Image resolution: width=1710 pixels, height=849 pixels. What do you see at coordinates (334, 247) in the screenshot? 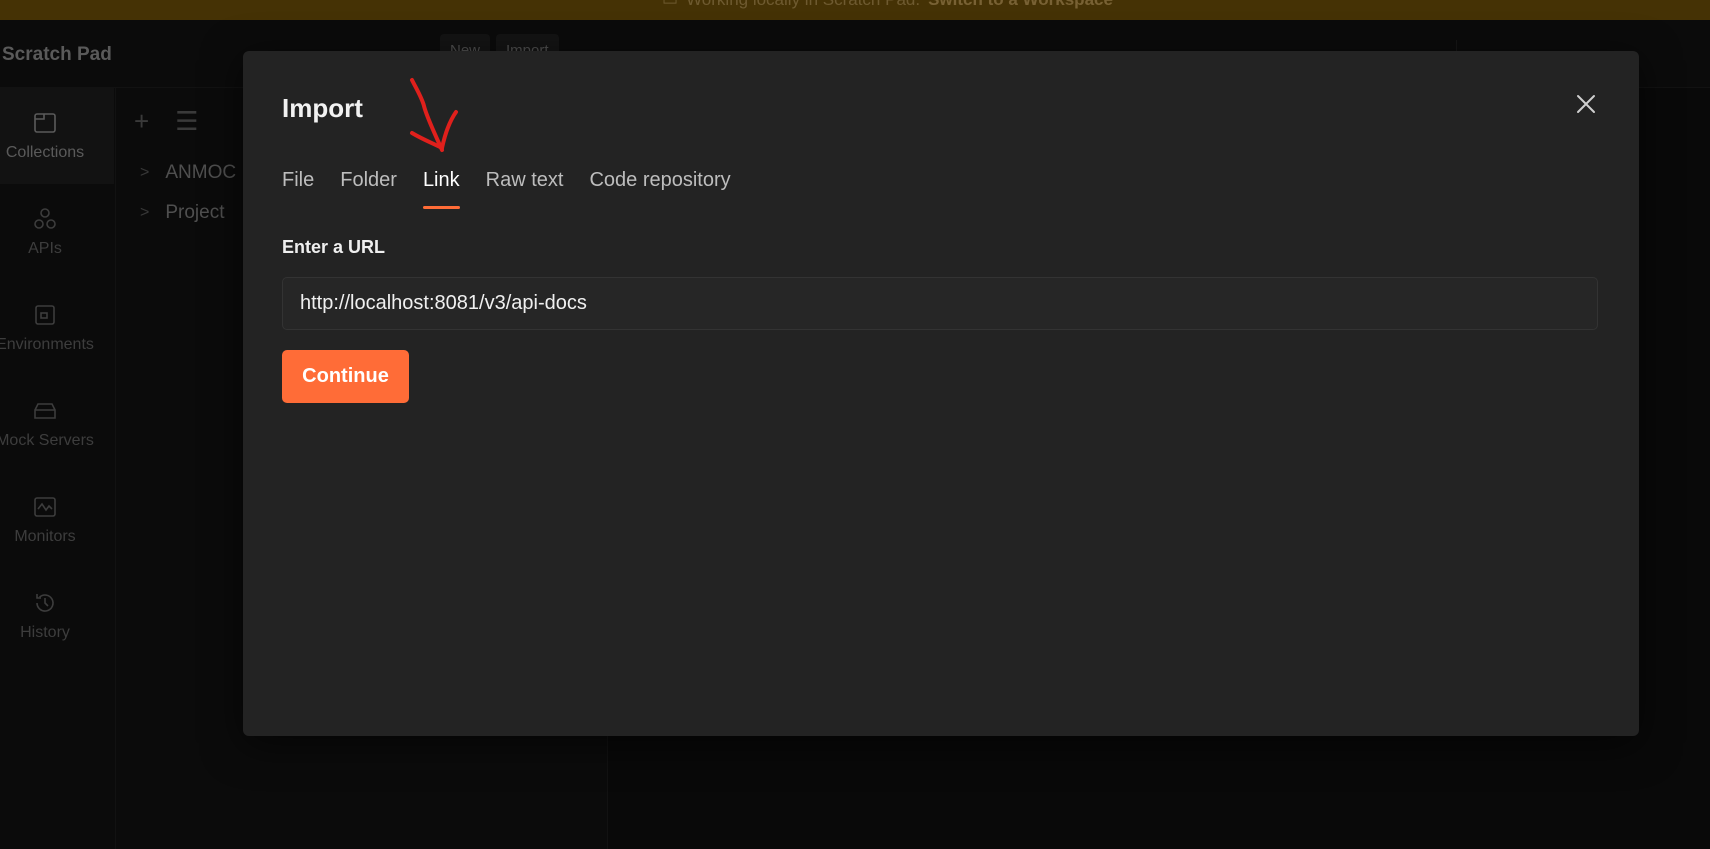
I see `url-field-label: Enter a URL` at bounding box center [334, 247].